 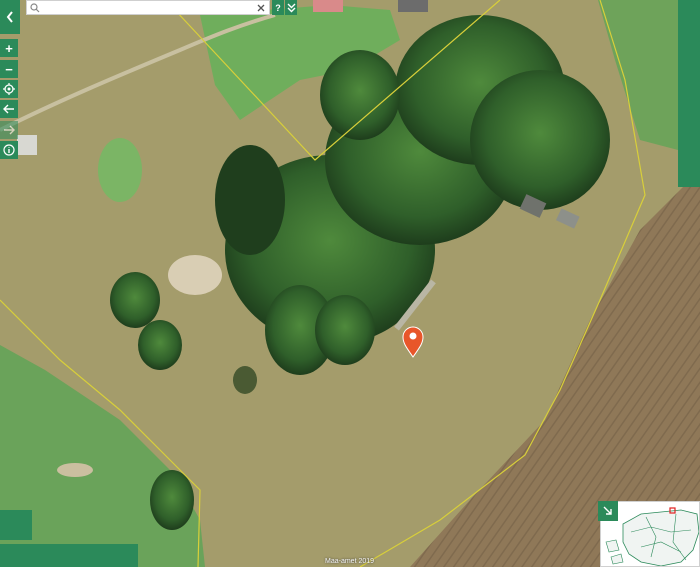 I want to click on arrow-left-icon, so click(x=8, y=109).